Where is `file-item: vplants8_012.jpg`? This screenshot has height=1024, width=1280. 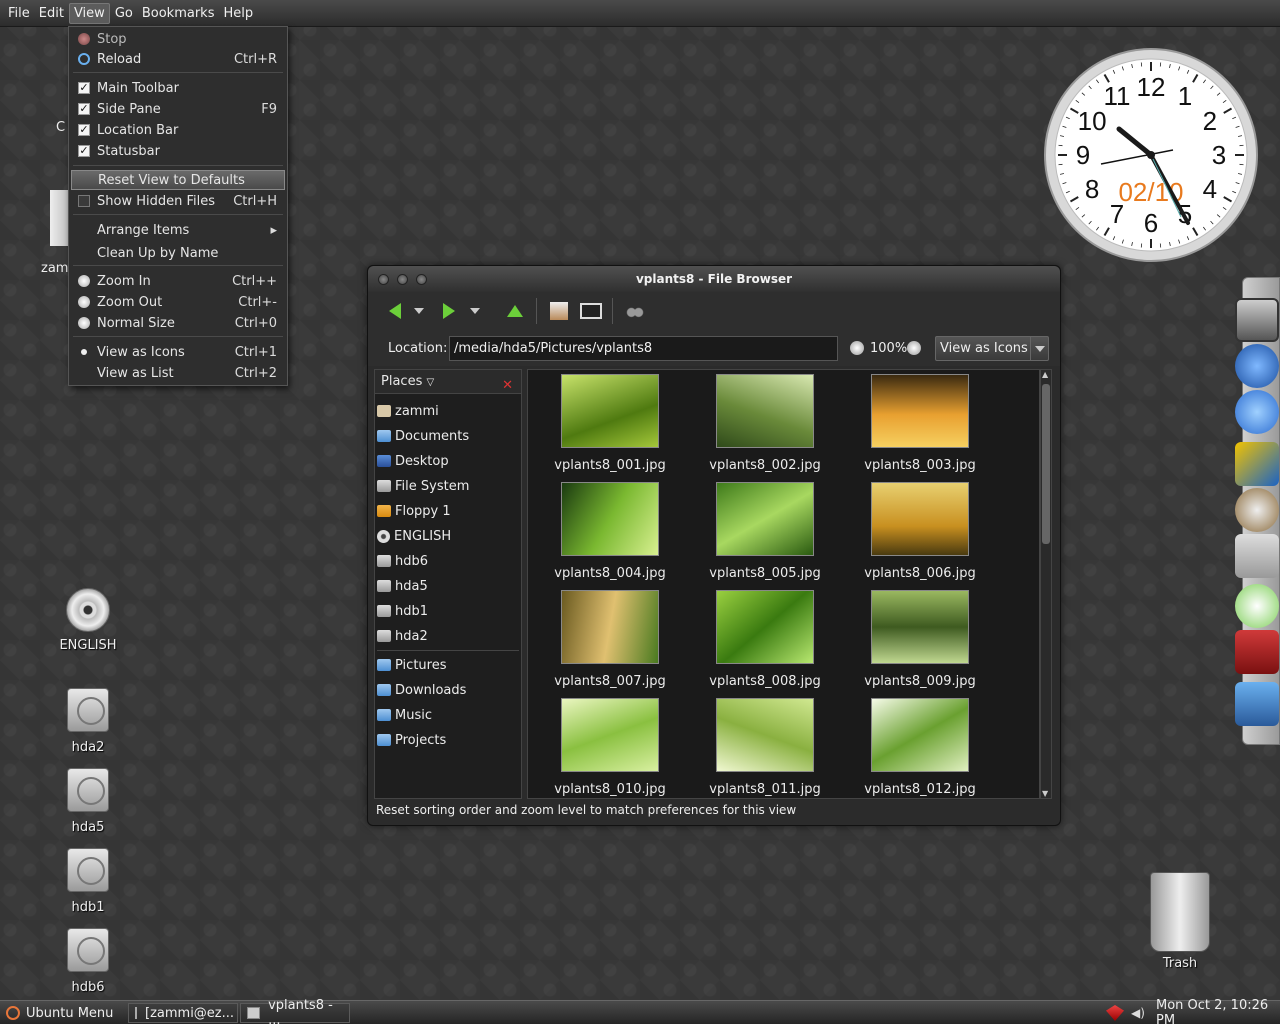 file-item: vplants8_012.jpg is located at coordinates (920, 747).